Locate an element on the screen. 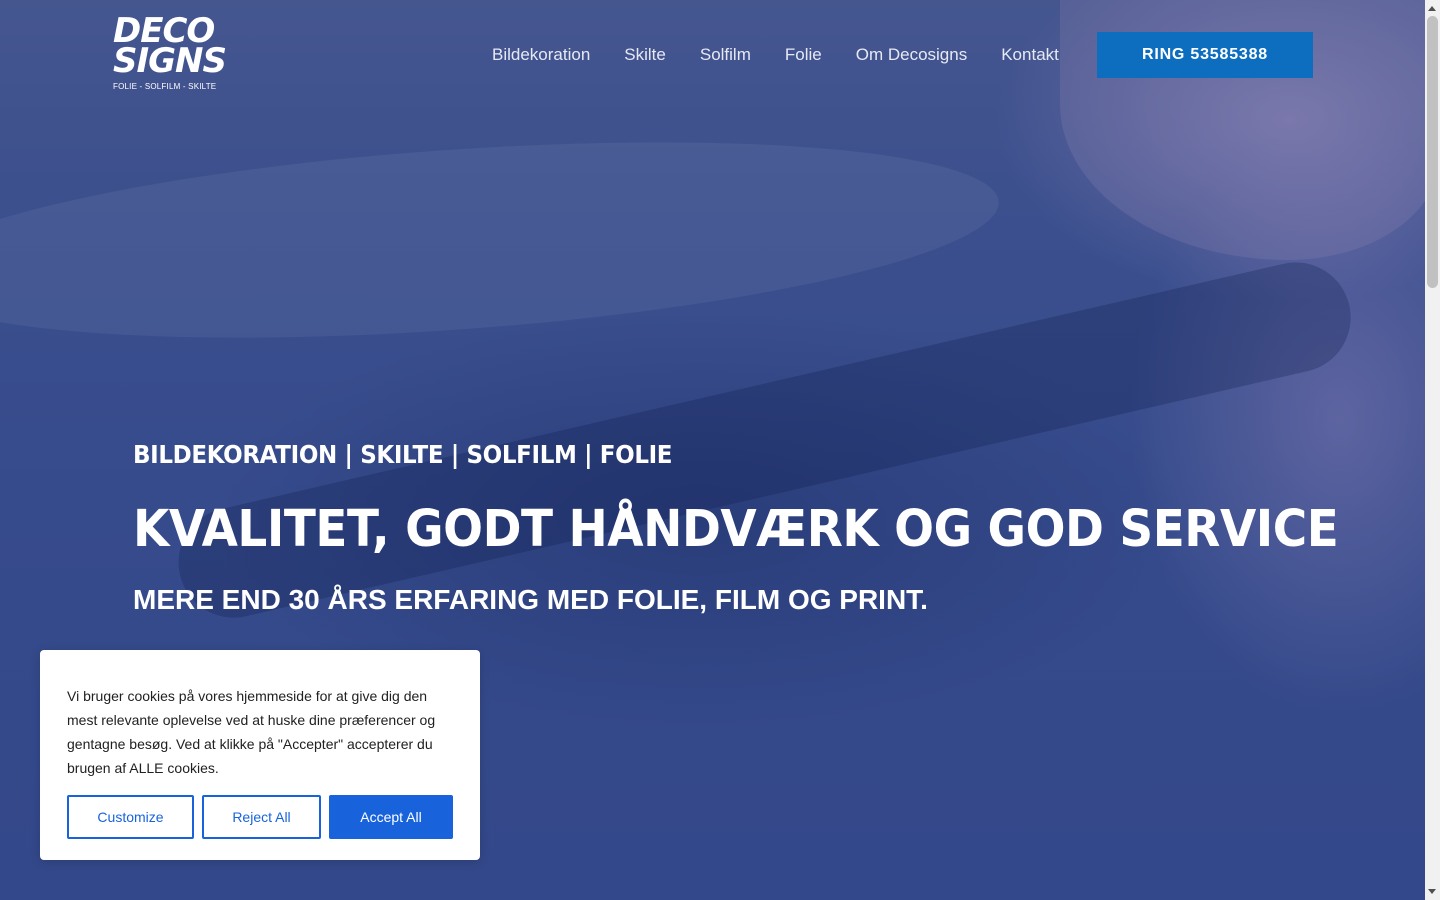  nav-item-om-decosigns: Om Decosigns is located at coordinates (911, 55).